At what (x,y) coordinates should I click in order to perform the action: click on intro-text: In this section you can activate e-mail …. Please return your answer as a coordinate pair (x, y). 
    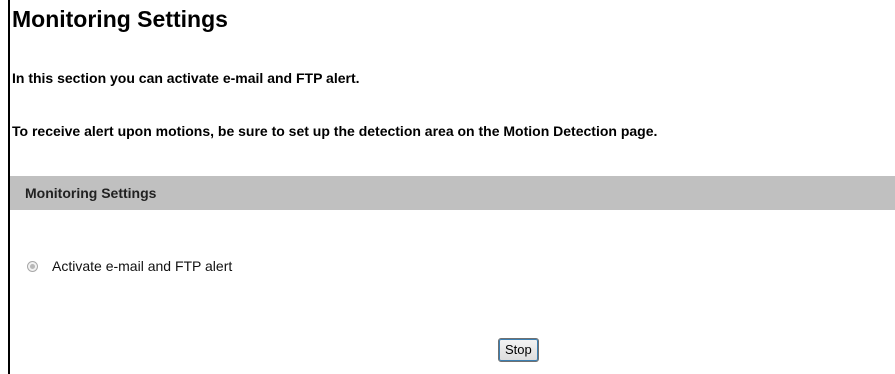
    Looking at the image, I should click on (186, 78).